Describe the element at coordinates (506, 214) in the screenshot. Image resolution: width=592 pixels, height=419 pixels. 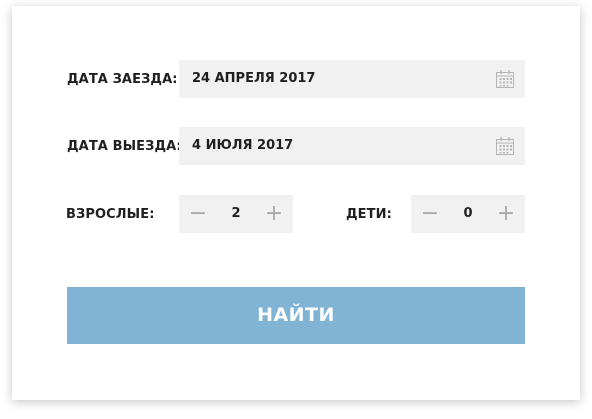
I see `children-plus-button: +` at that location.